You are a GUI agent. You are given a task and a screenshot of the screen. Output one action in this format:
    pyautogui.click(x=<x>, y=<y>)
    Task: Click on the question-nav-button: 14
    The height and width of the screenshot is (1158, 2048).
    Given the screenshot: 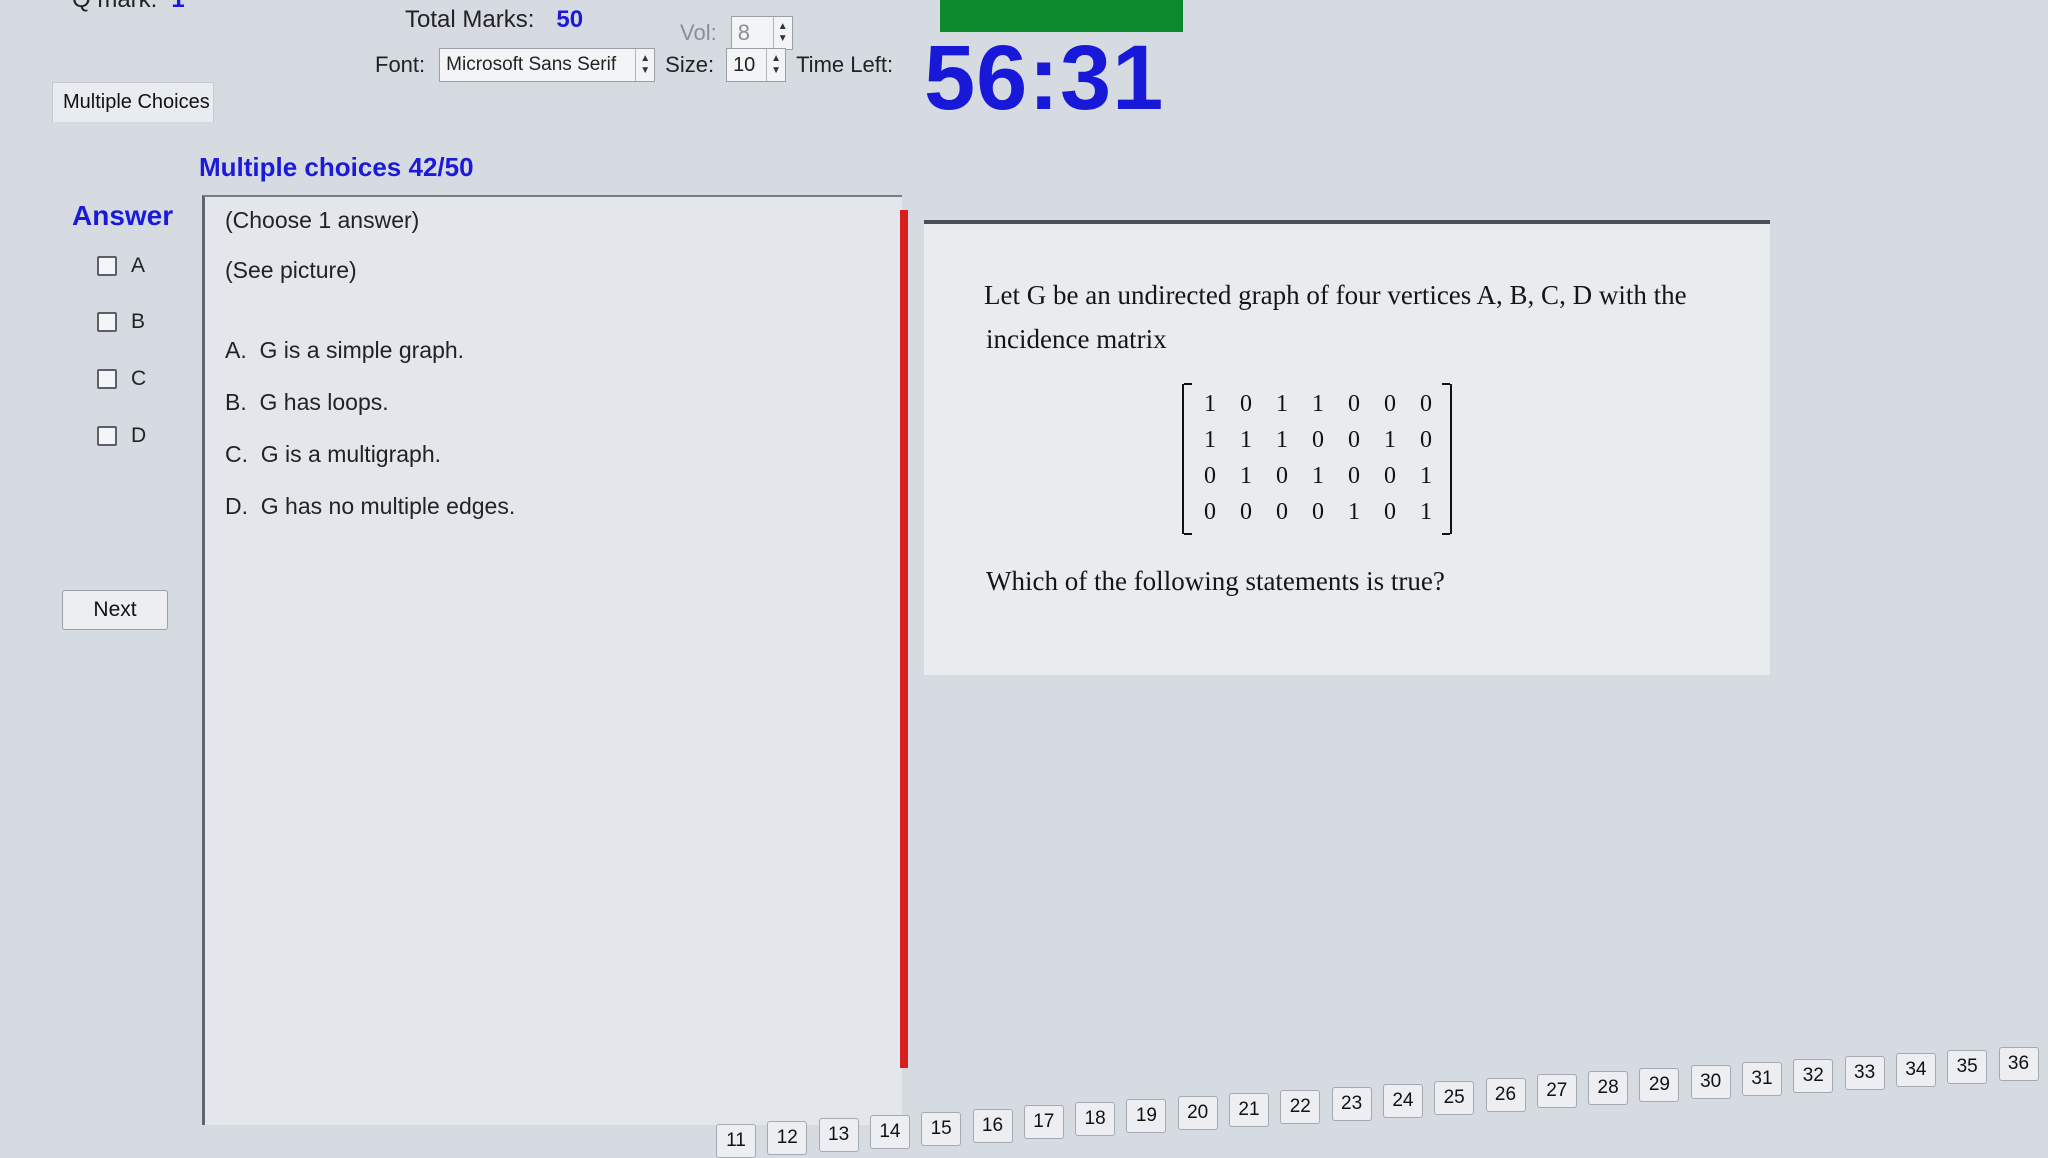 What is the action you would take?
    pyautogui.click(x=889, y=1131)
    